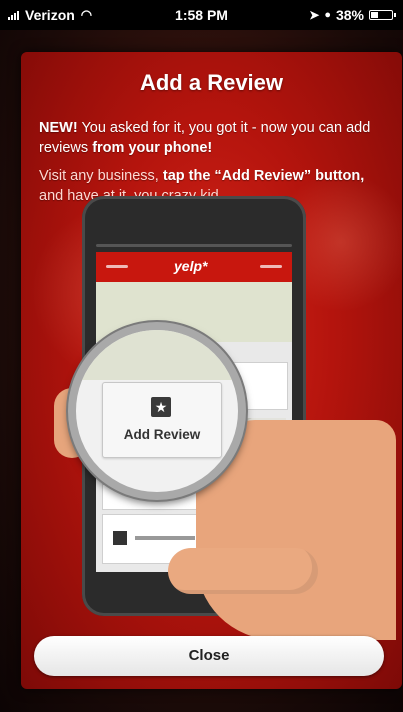 Image resolution: width=403 pixels, height=712 pixels. I want to click on thumb-illustration, so click(243, 571).